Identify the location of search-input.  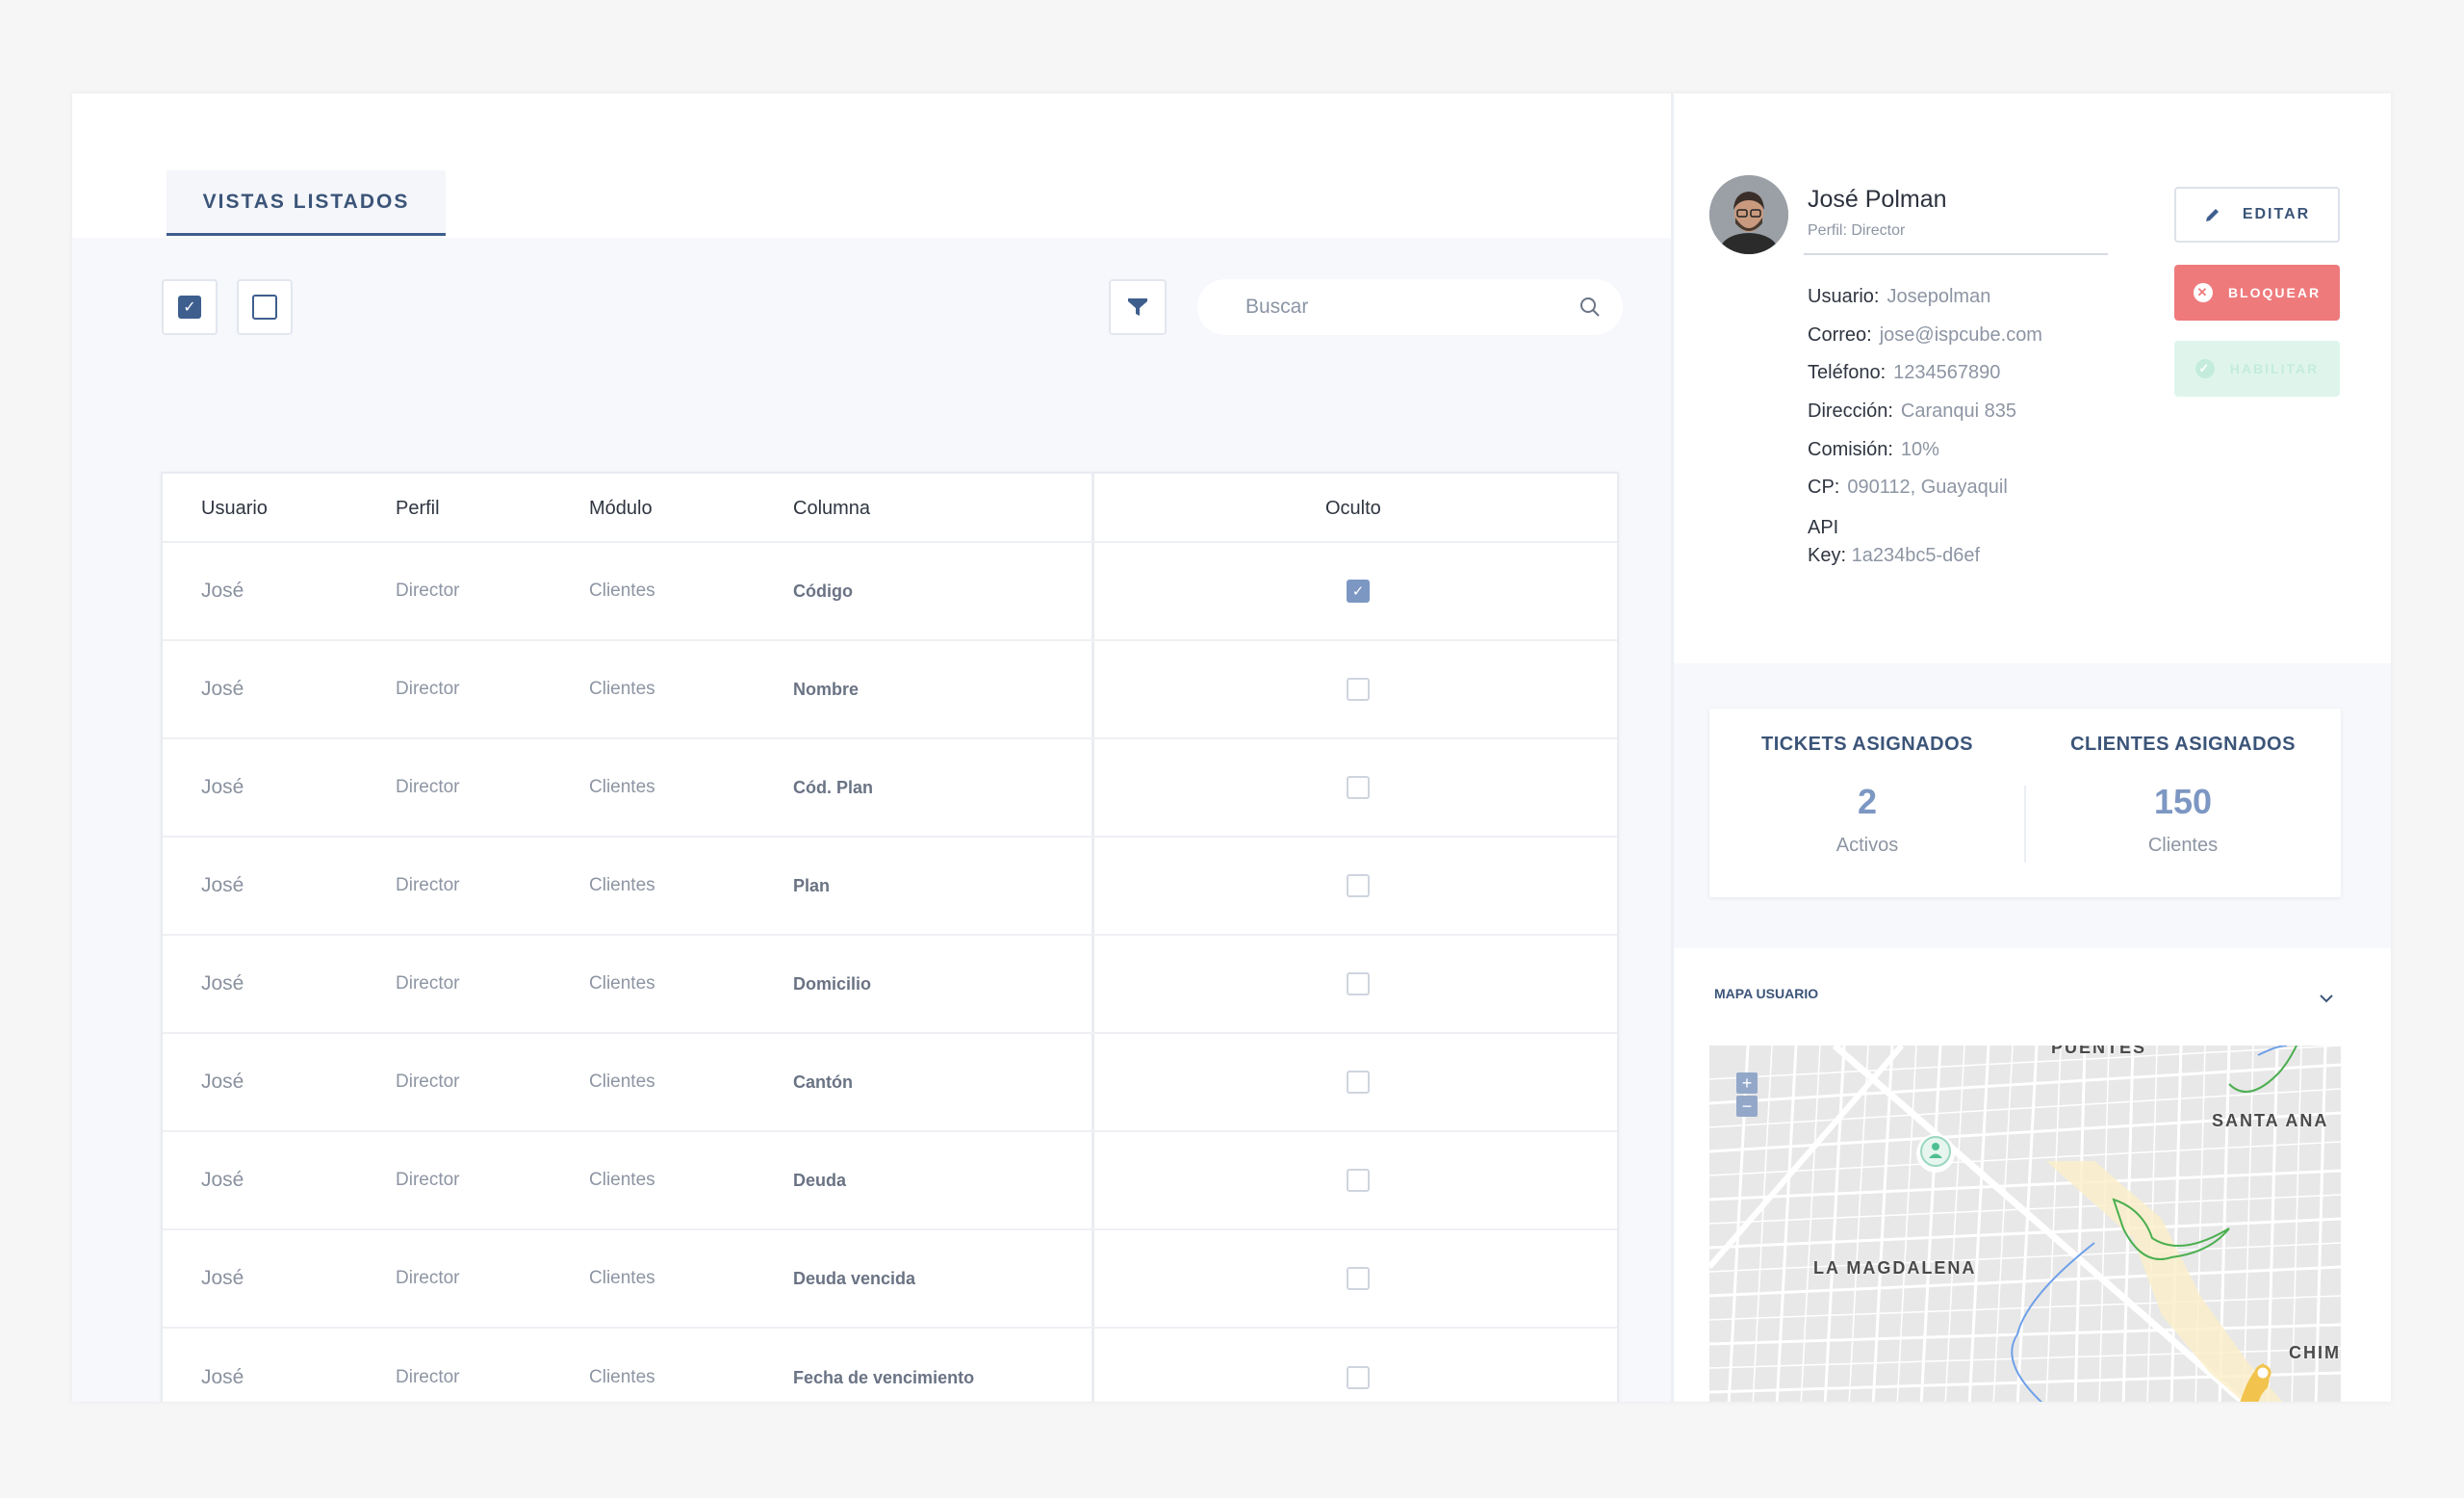
(1411, 308).